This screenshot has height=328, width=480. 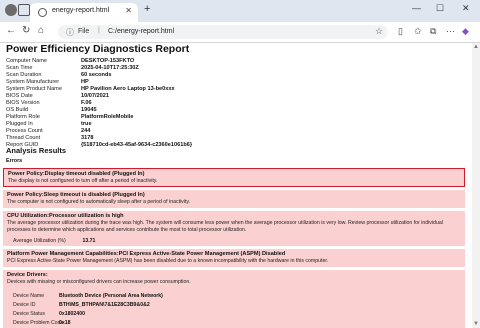 What do you see at coordinates (65, 323) in the screenshot?
I see `device-detail-value: 0x18` at bounding box center [65, 323].